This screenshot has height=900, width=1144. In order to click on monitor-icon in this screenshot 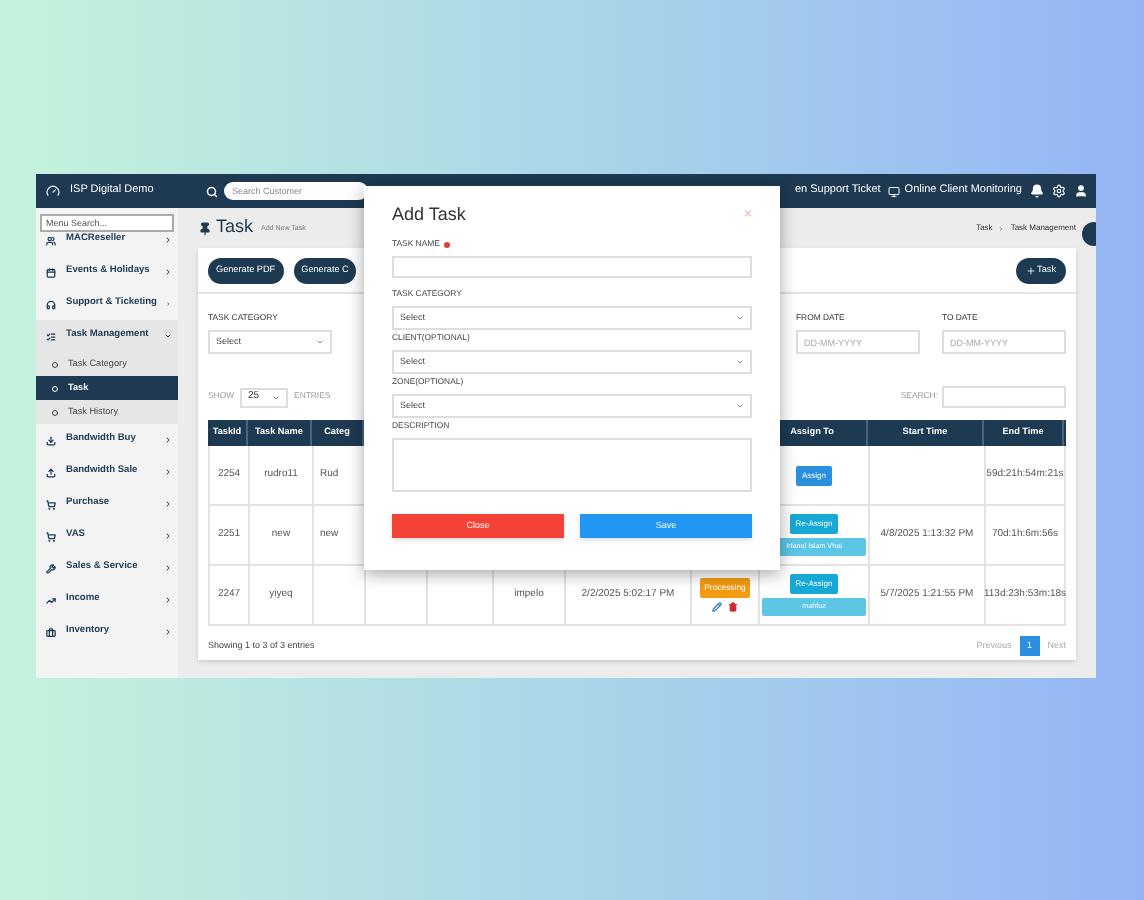, I will do `click(894, 191)`.